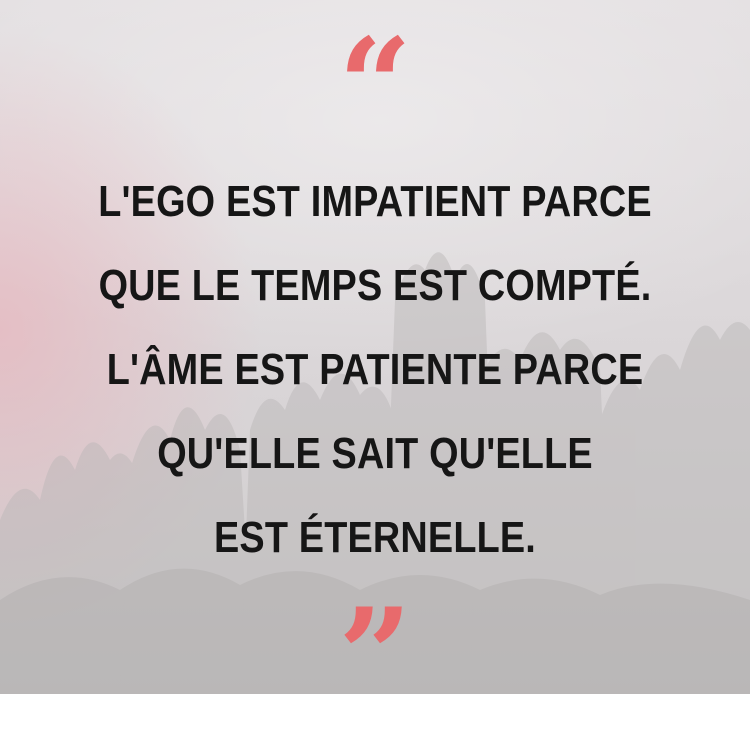 Image resolution: width=750 pixels, height=731 pixels. Describe the element at coordinates (375, 453) in the screenshot. I see `quote-line: QU'ELLE SAIT QU'ELLE` at that location.